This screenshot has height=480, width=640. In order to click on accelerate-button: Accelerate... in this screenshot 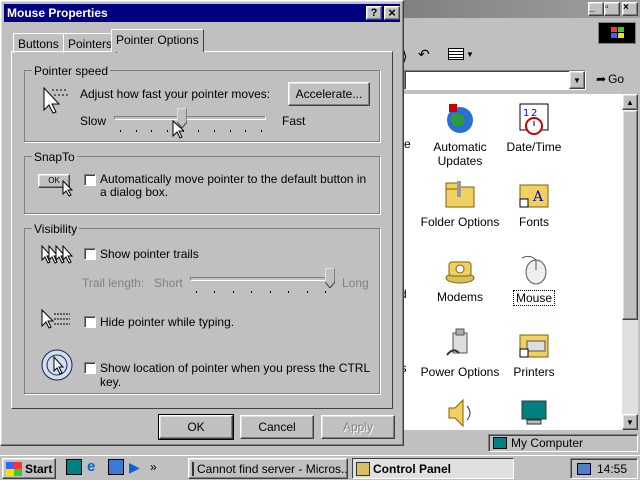, I will do `click(329, 94)`.